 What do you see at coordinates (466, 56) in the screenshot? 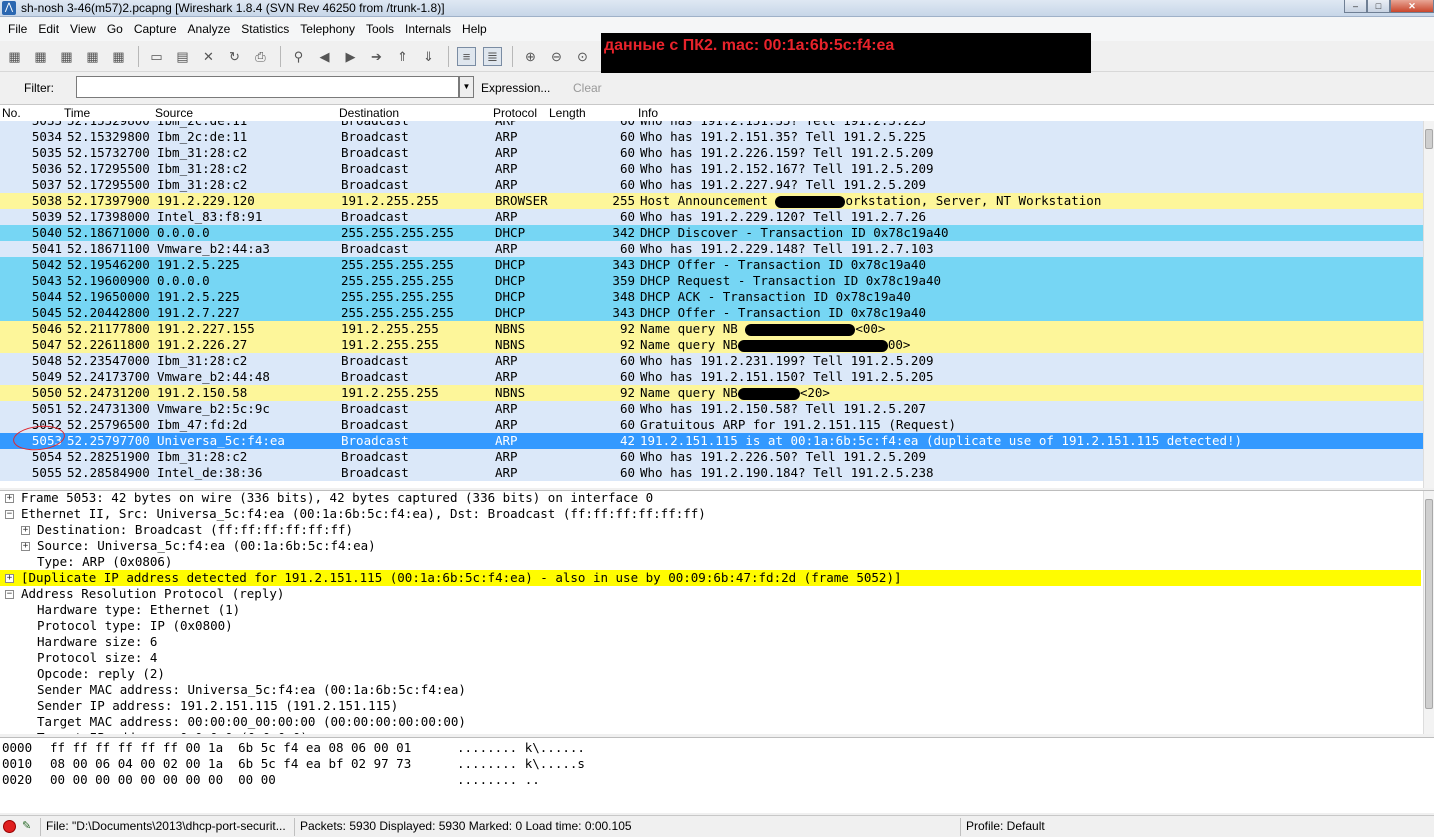
I see `colorize-icon: ≡` at bounding box center [466, 56].